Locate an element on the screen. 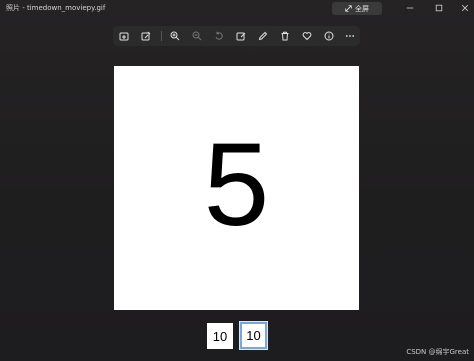  add-to-album-icon is located at coordinates (124, 36).